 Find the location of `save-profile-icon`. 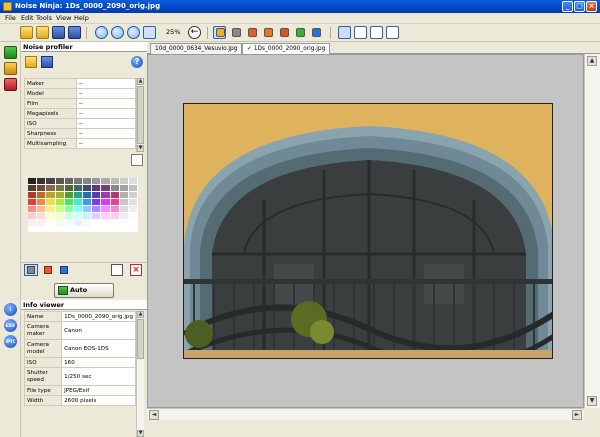

save-profile-icon is located at coordinates (47, 62).